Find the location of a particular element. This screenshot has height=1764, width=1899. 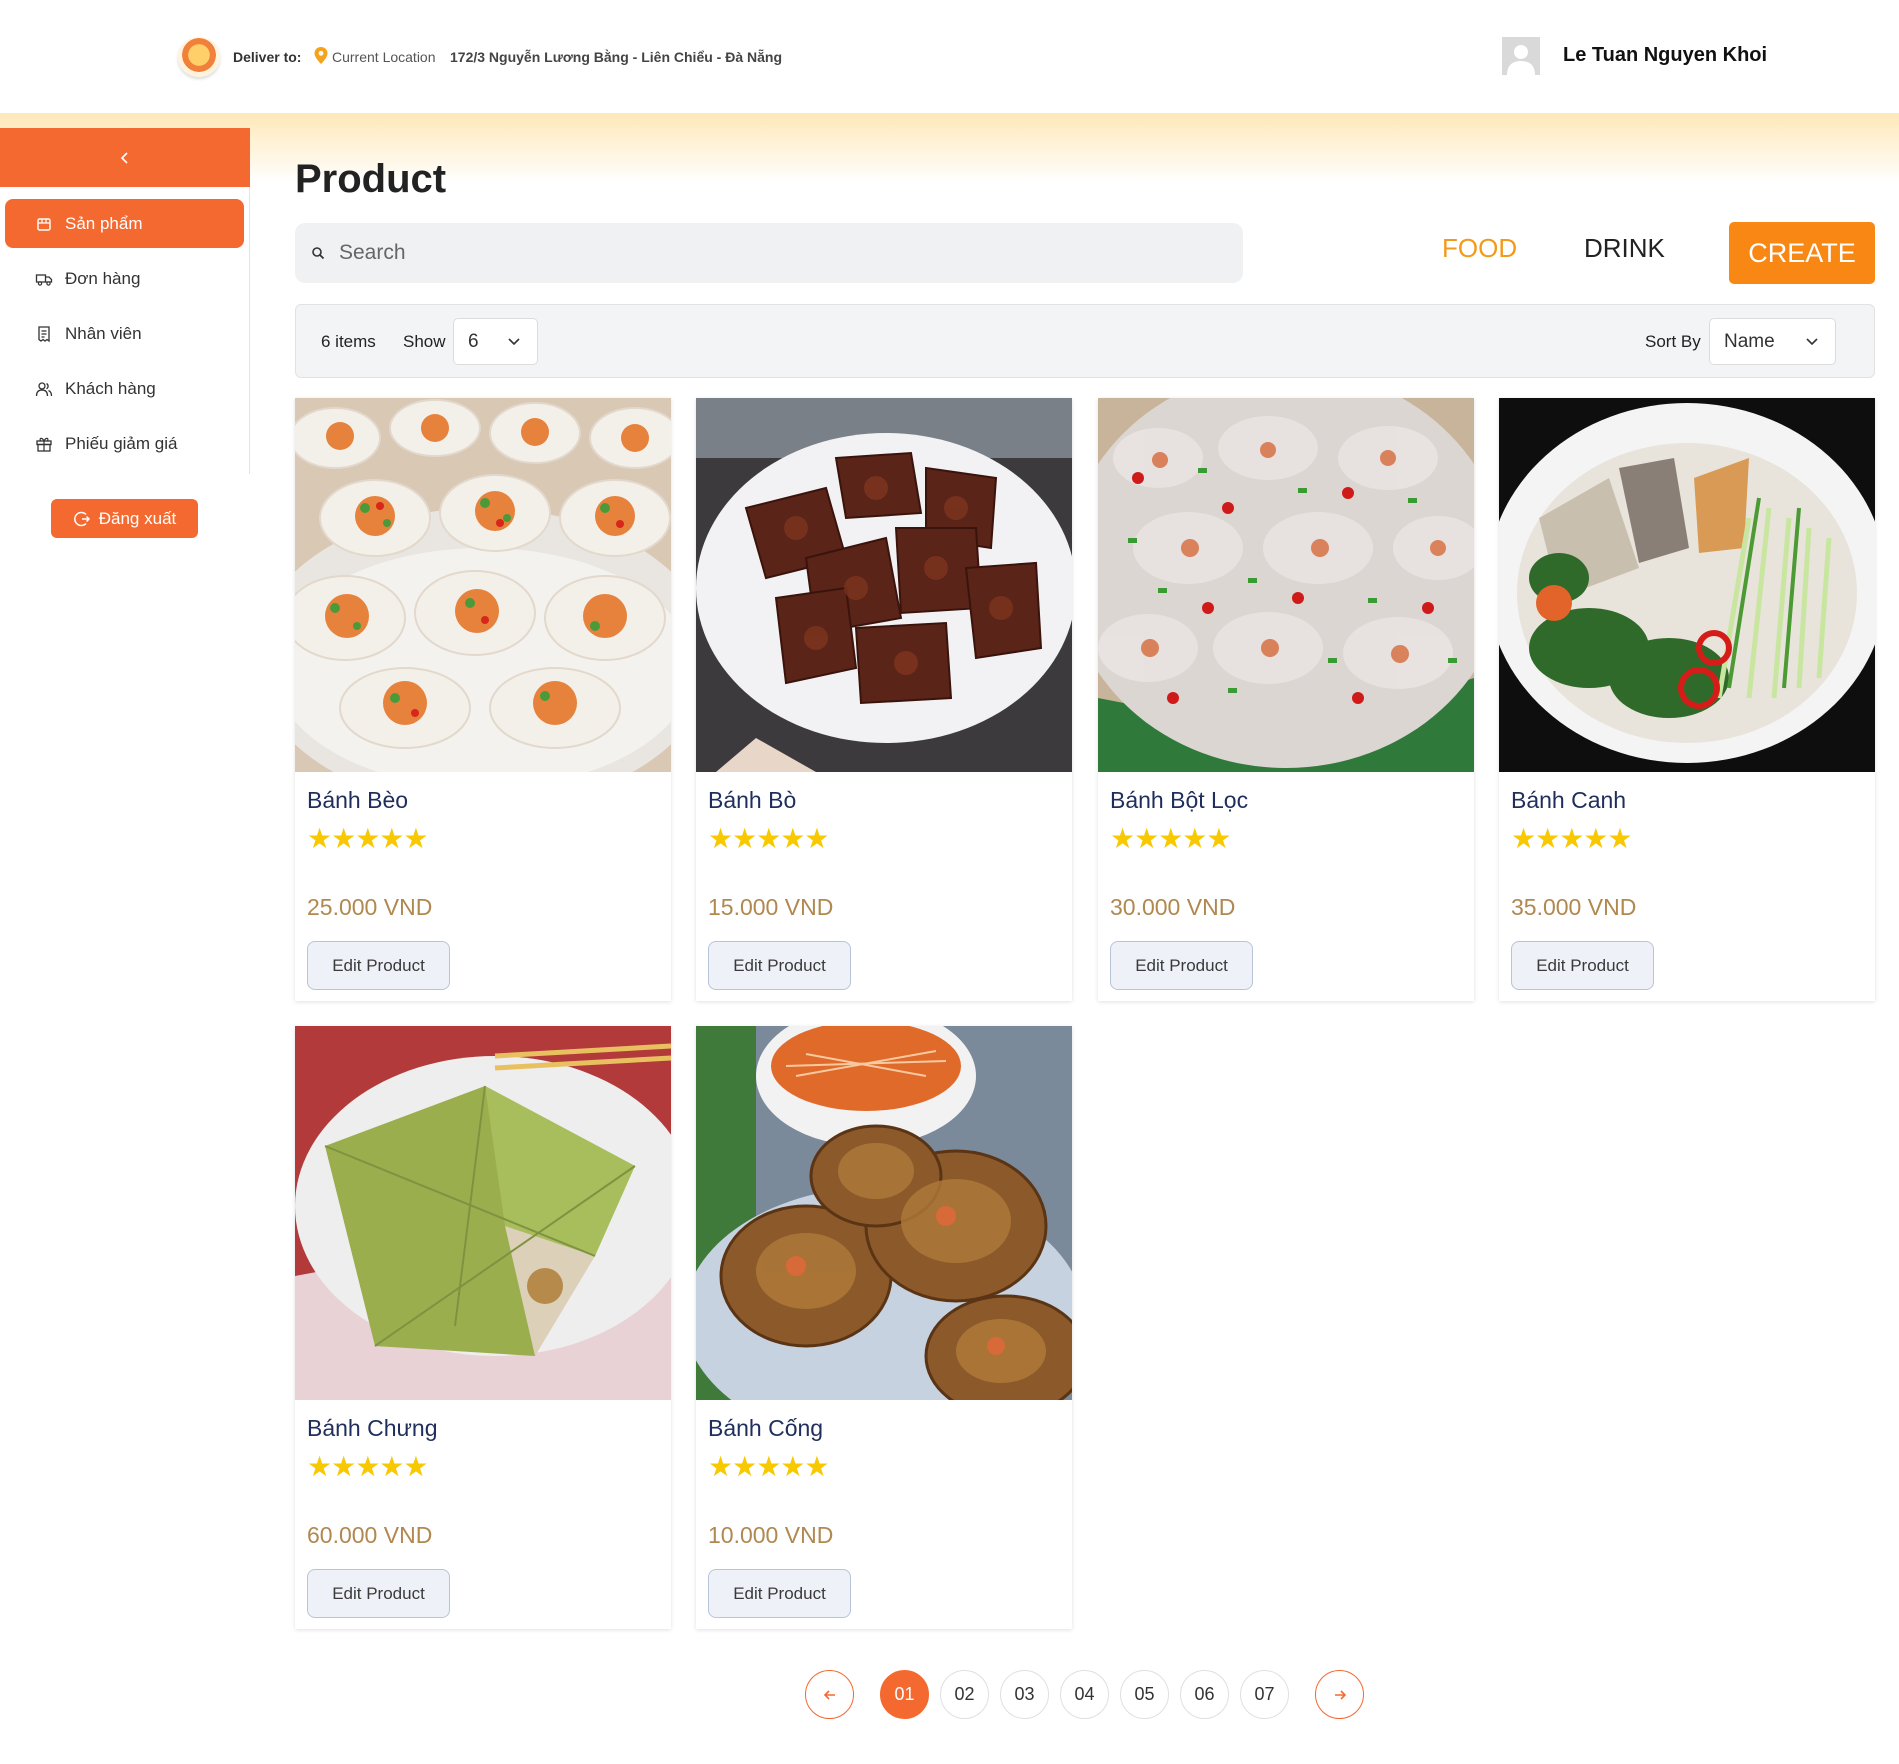

product-card: Bánh Cống ★★★★★ 10.000 VND Edit Product is located at coordinates (884, 1327).